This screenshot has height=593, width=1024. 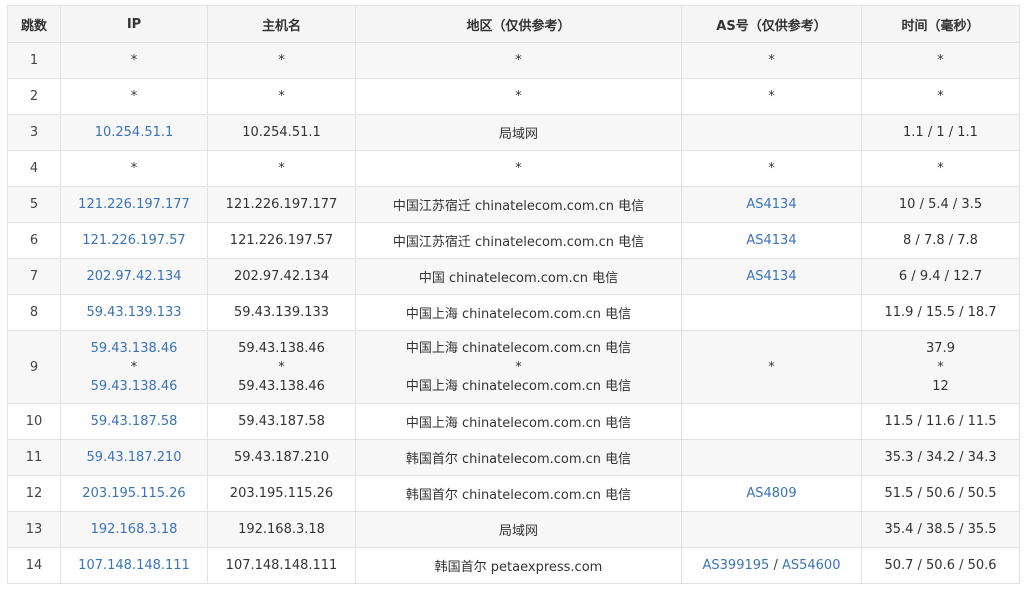 I want to click on ip-link: 59.43.187.58, so click(x=134, y=421).